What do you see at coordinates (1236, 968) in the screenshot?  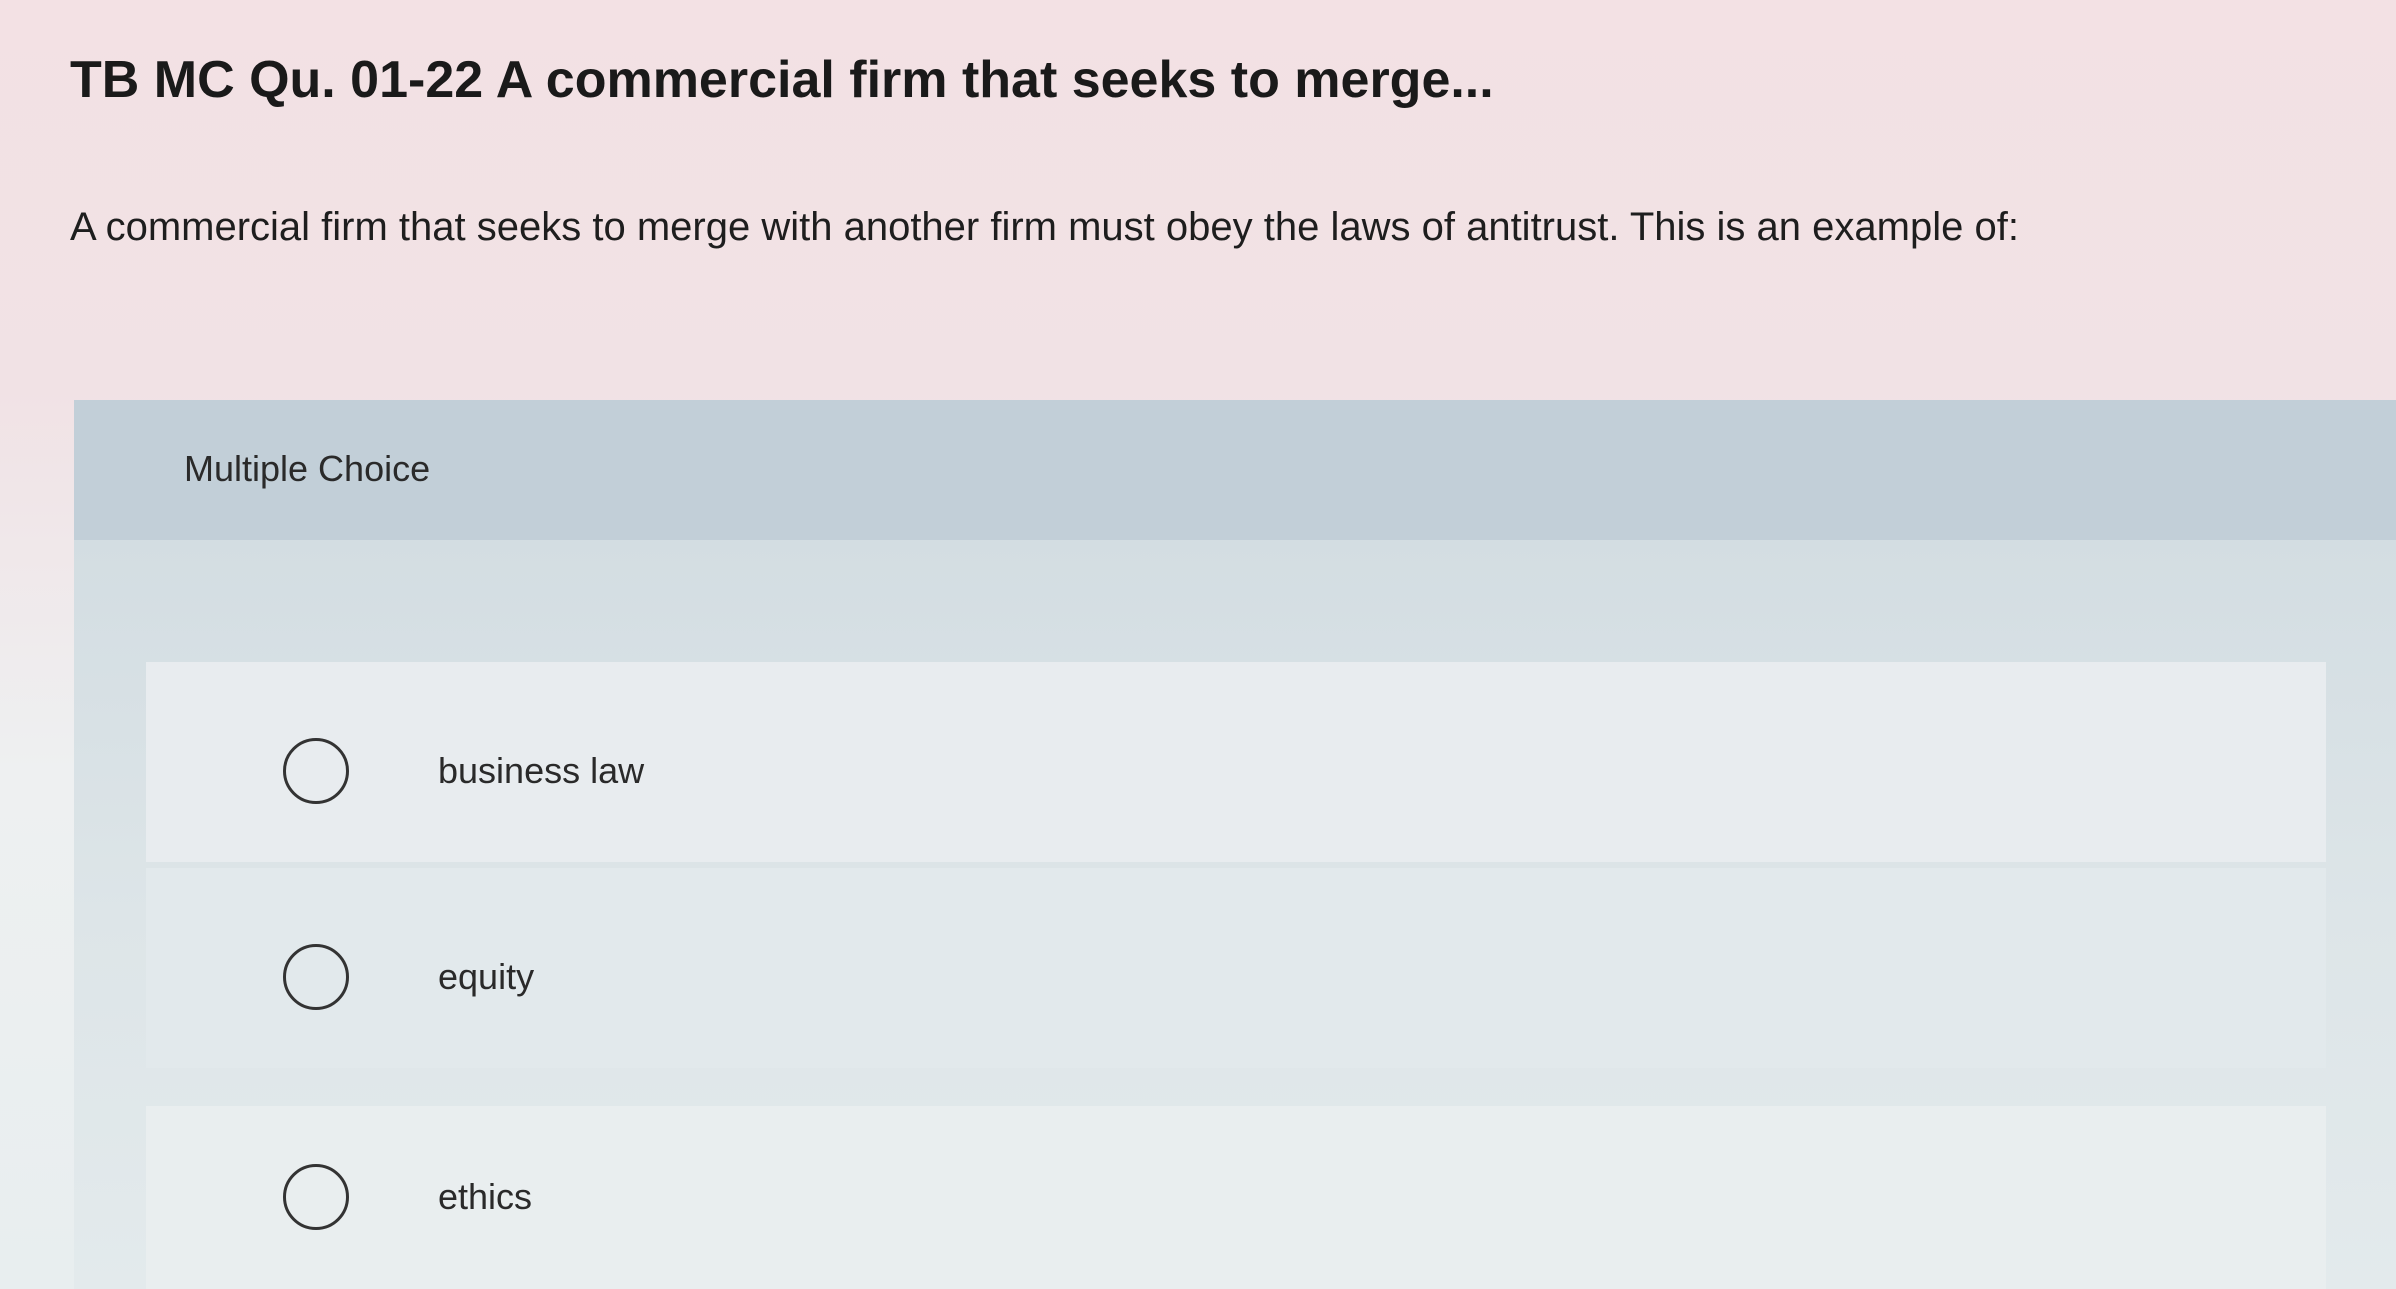 I see `answer-option-equity: equity` at bounding box center [1236, 968].